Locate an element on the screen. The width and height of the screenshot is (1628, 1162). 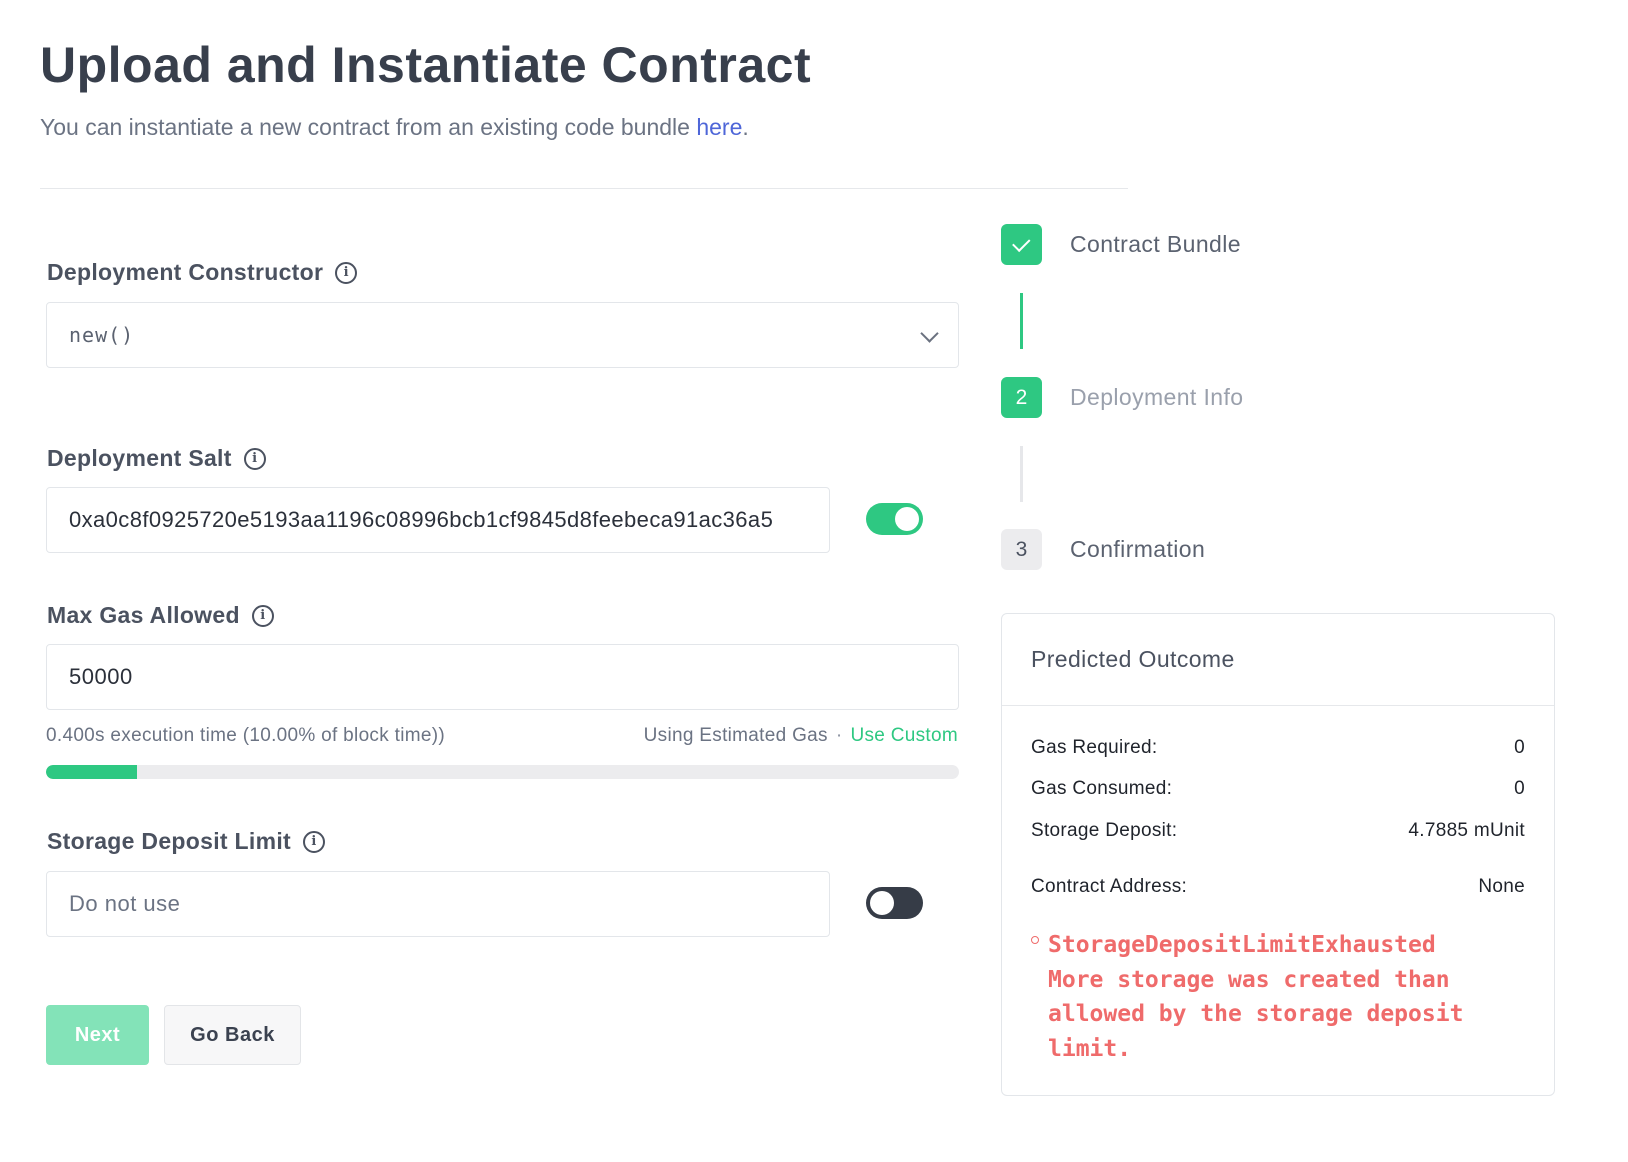
salt-label-text: Deployment Salt is located at coordinates (139, 458).